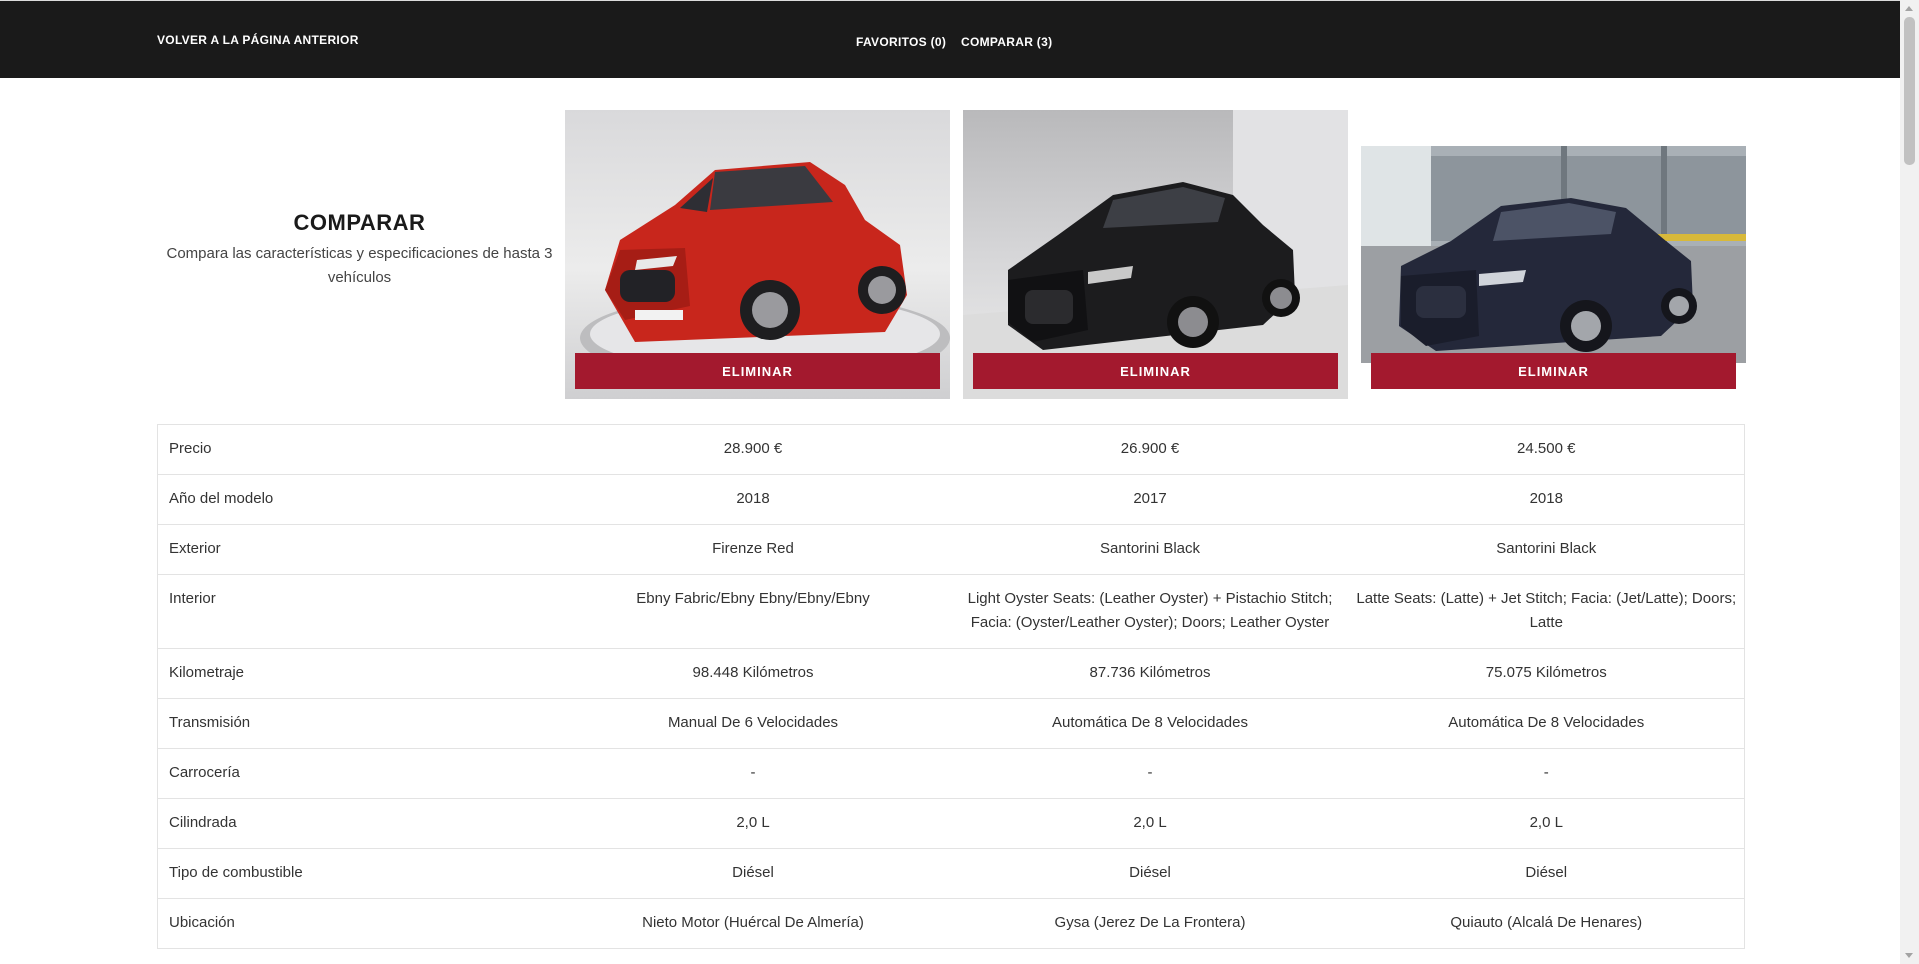 This screenshot has width=1919, height=964. What do you see at coordinates (753, 923) in the screenshot?
I see `spec-value: Nieto Motor (Huércal De Almería)` at bounding box center [753, 923].